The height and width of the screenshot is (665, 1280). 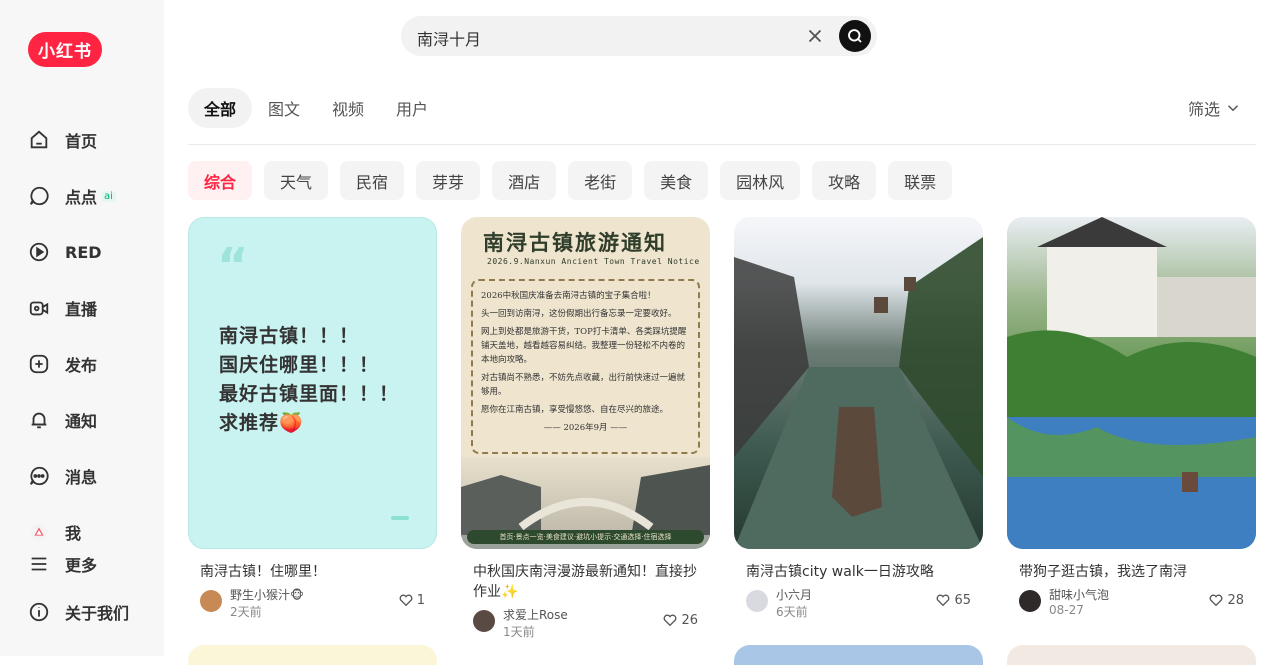 I want to click on note-title: 带狗子逛古镇，我选了南浔, so click(x=1131, y=572).